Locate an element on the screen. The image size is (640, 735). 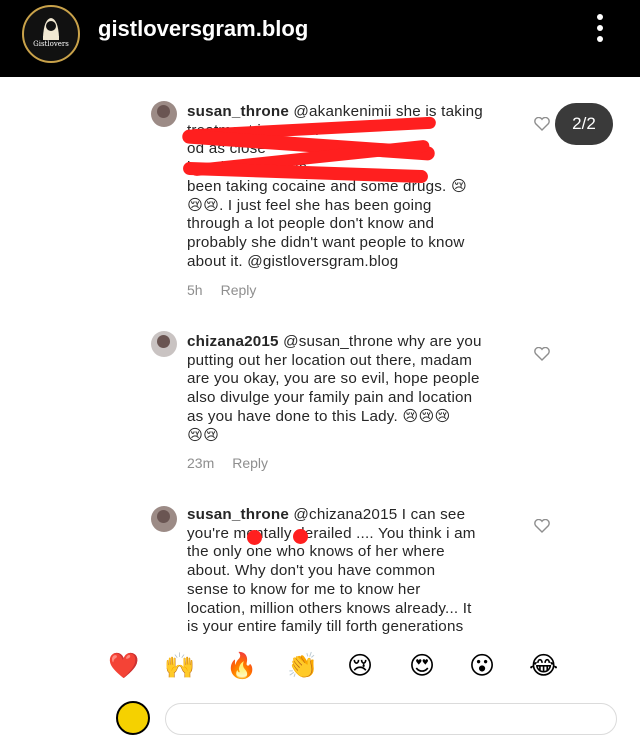
account-name: gistloversgram.blog is located at coordinates (203, 29).